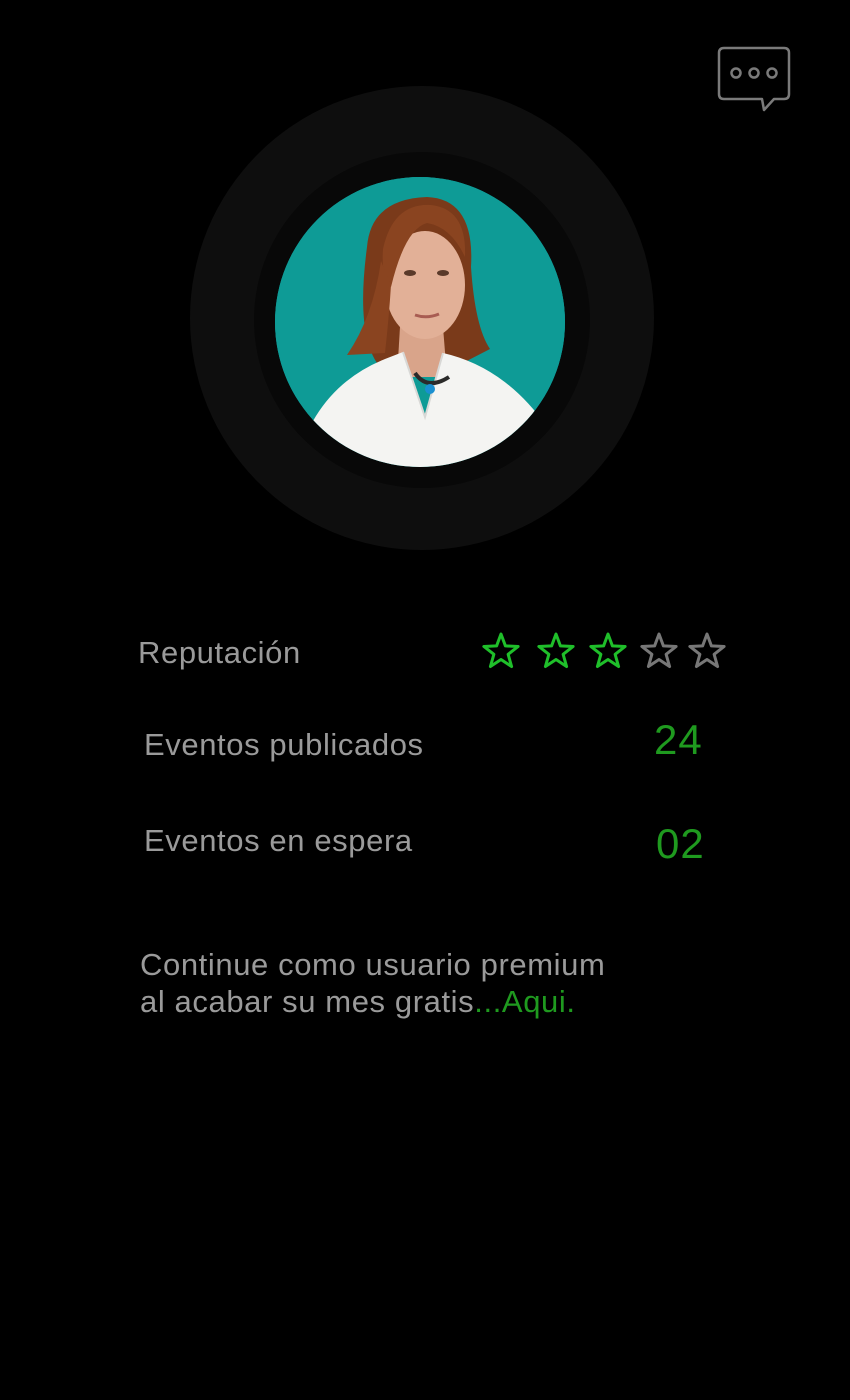 The image size is (850, 1400). What do you see at coordinates (307, 1001) in the screenshot?
I see `promo-line-2-text: al acabar su mes gratis` at bounding box center [307, 1001].